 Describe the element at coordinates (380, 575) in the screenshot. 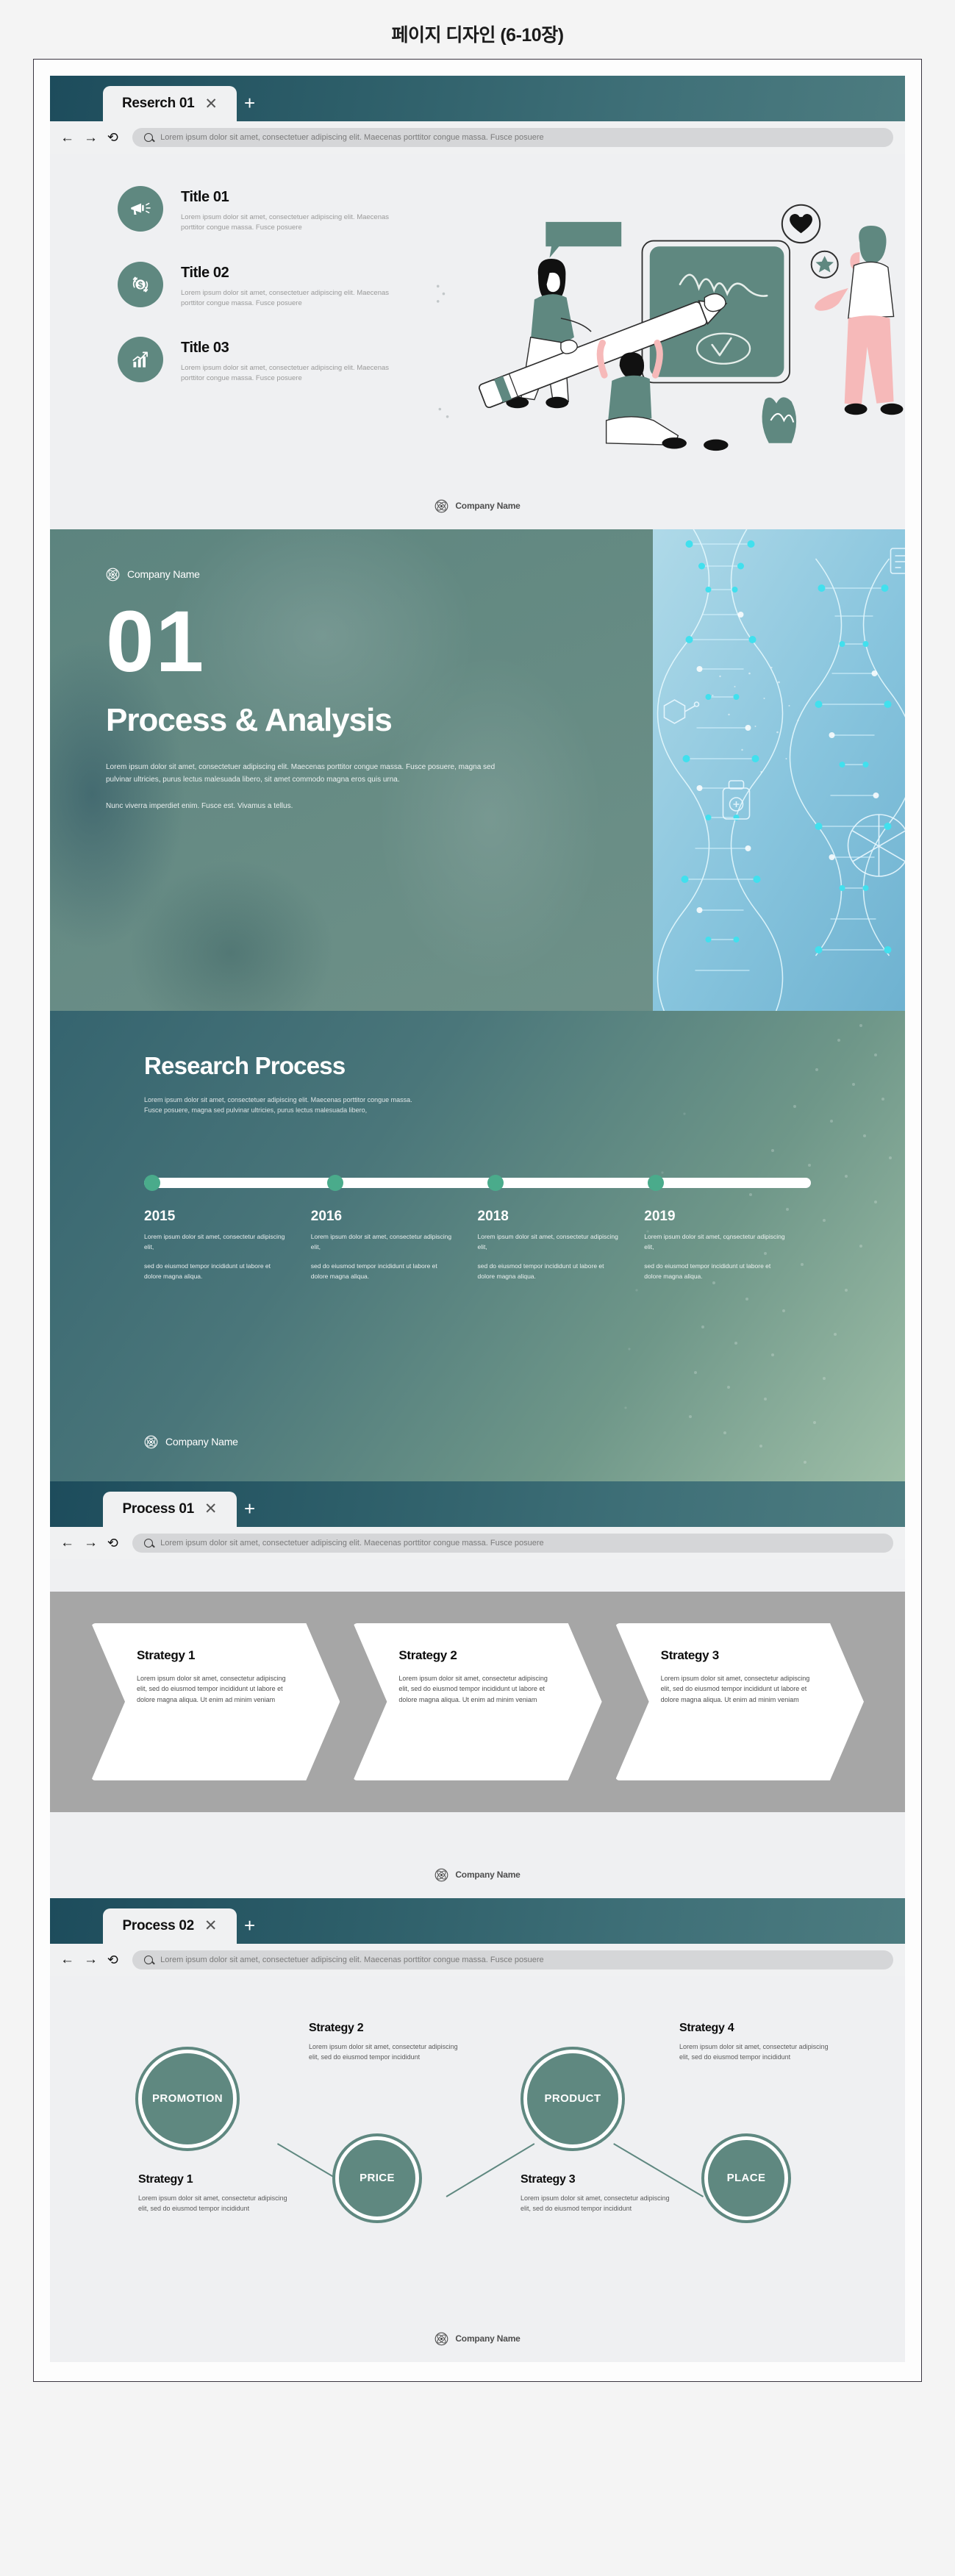

I see `hero-brand: Company Name` at that location.